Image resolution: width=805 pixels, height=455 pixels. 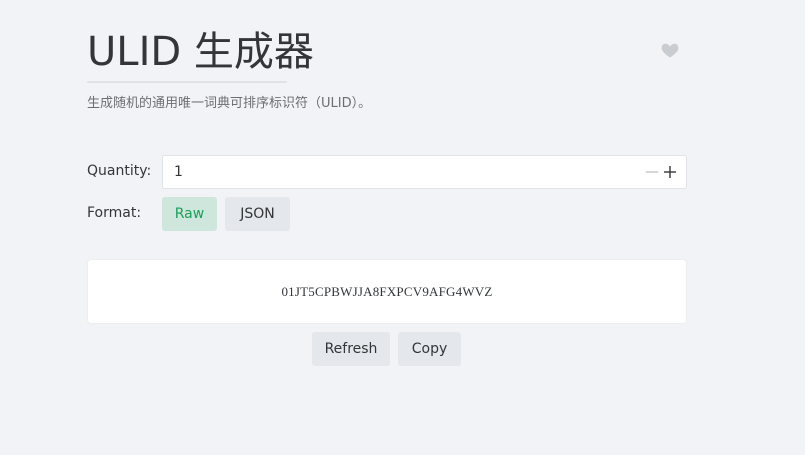 I want to click on format-json-button: JSON, so click(x=257, y=214).